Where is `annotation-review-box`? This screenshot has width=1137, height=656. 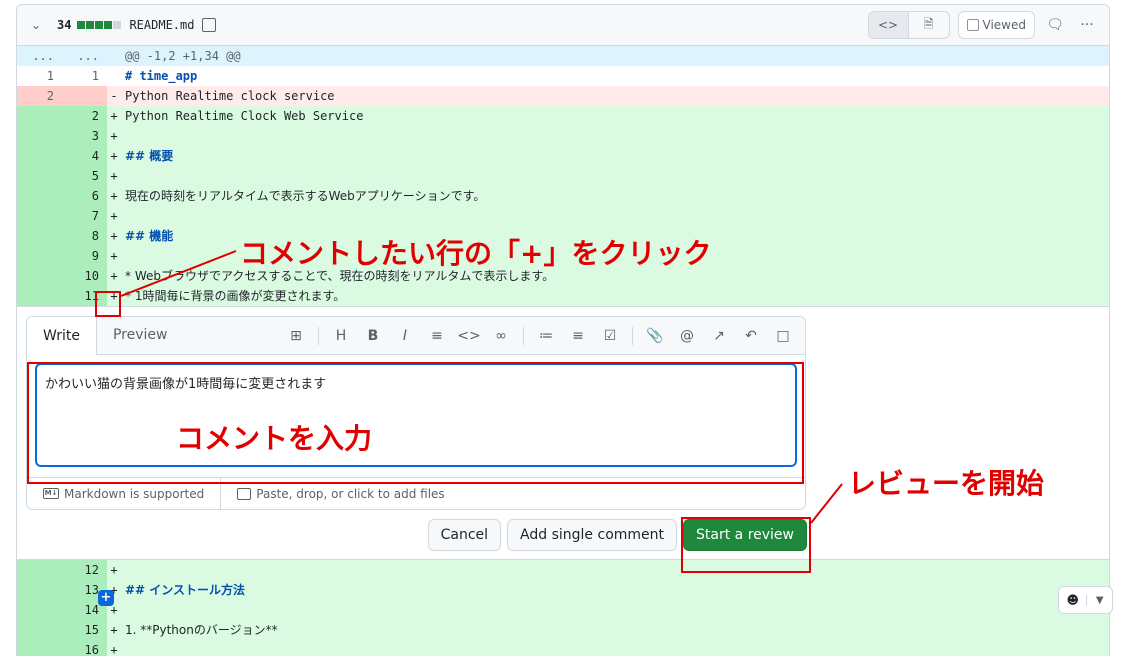
annotation-review-box is located at coordinates (746, 545).